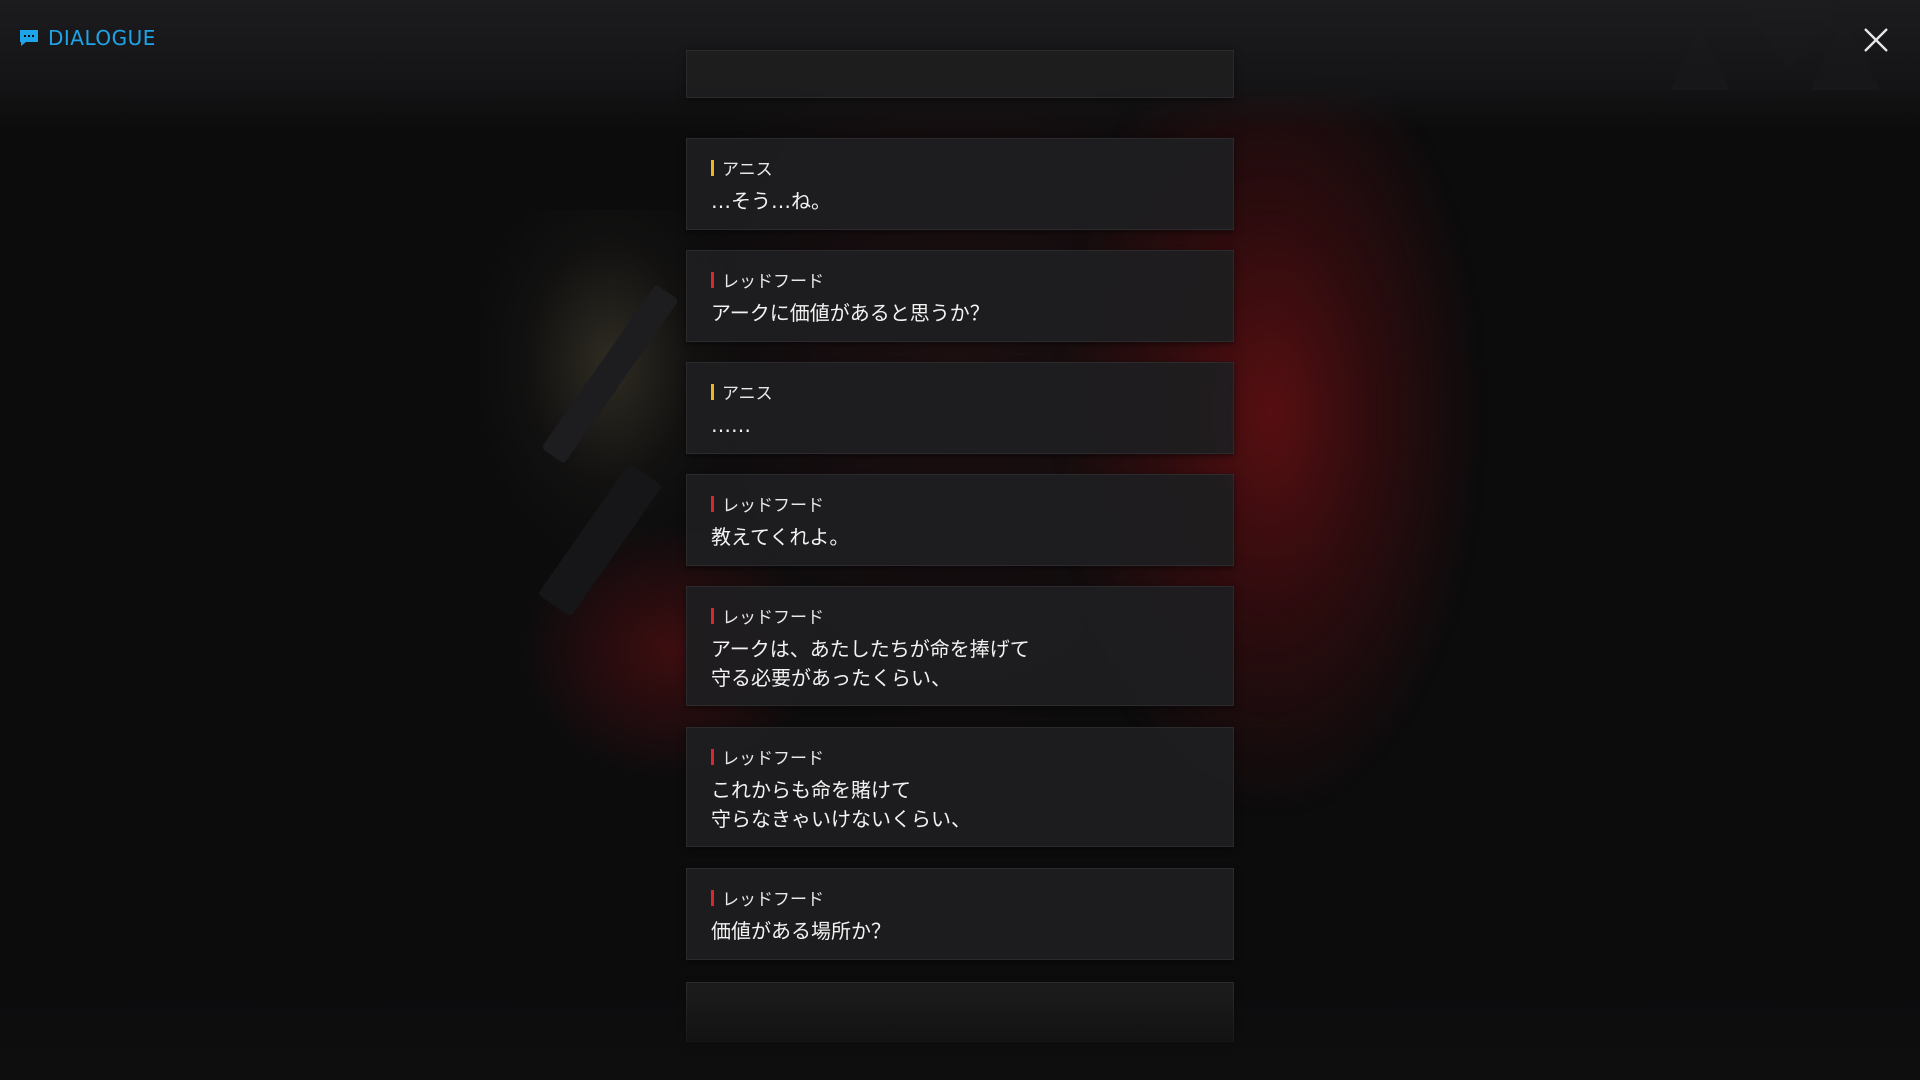 The width and height of the screenshot is (1920, 1080). I want to click on rifle-silhouette, so click(610, 374).